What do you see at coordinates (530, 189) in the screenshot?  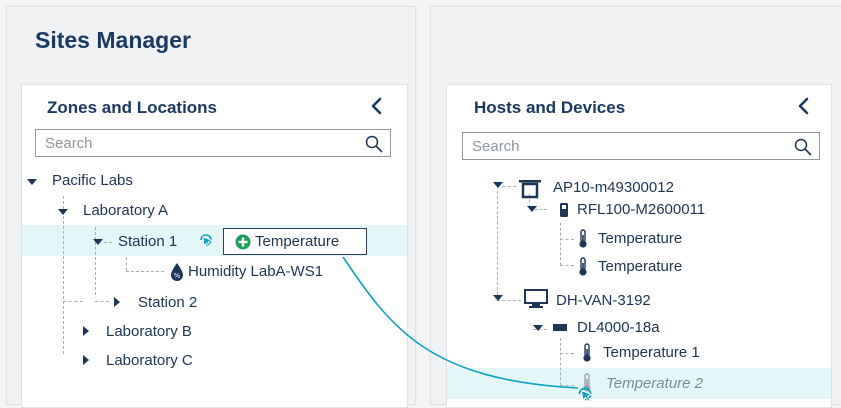 I see `access-point-icon` at bounding box center [530, 189].